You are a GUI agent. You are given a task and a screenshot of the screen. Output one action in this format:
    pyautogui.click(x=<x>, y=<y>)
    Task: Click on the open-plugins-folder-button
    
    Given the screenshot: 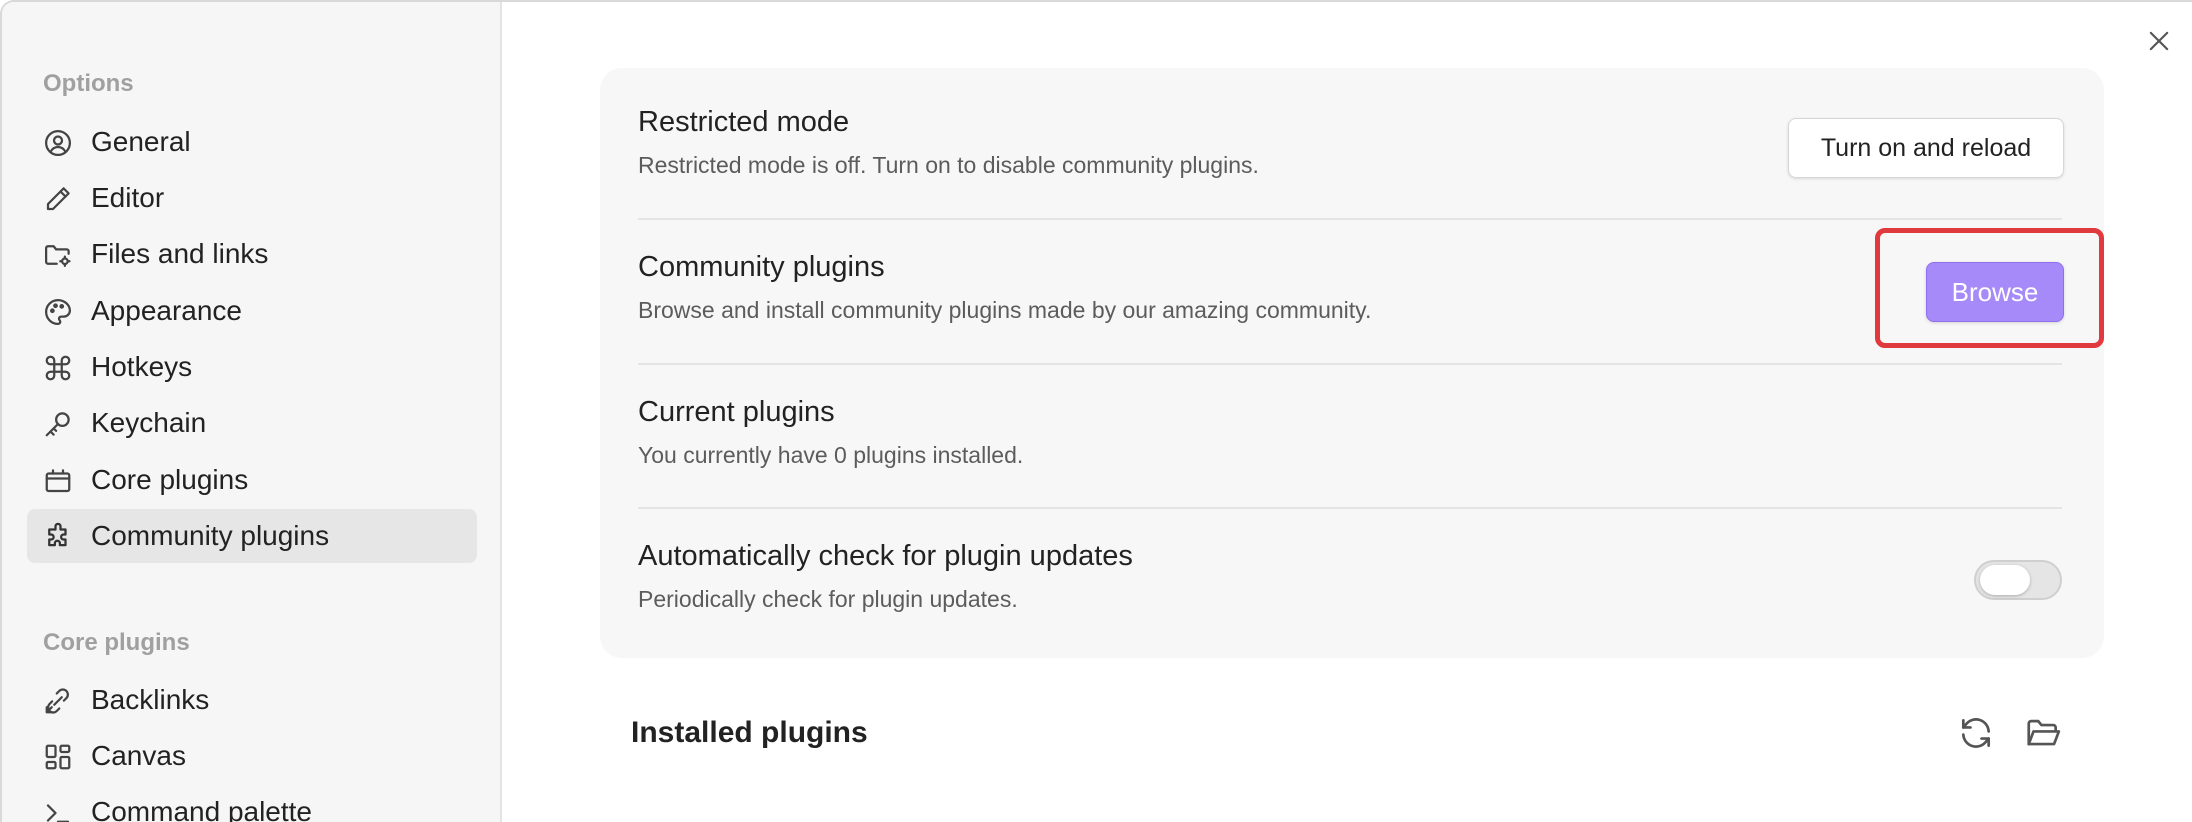 What is the action you would take?
    pyautogui.click(x=2043, y=735)
    